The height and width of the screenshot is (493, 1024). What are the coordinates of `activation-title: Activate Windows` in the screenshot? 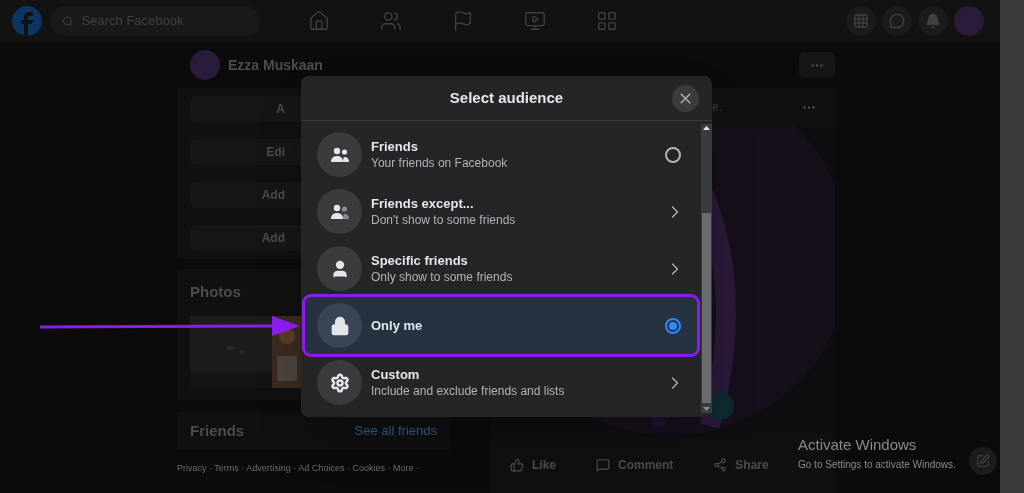 It's located at (858, 445).